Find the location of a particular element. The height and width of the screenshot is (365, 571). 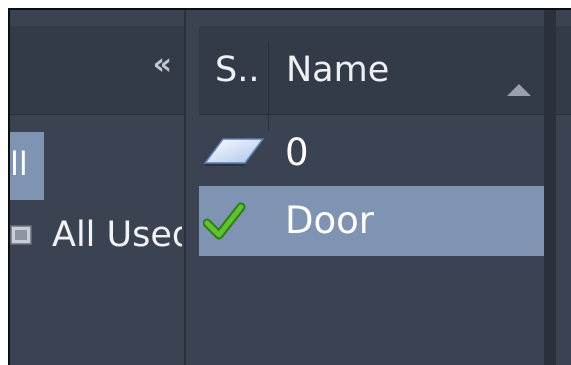

vertical-scrollbar is located at coordinates (550, 187).